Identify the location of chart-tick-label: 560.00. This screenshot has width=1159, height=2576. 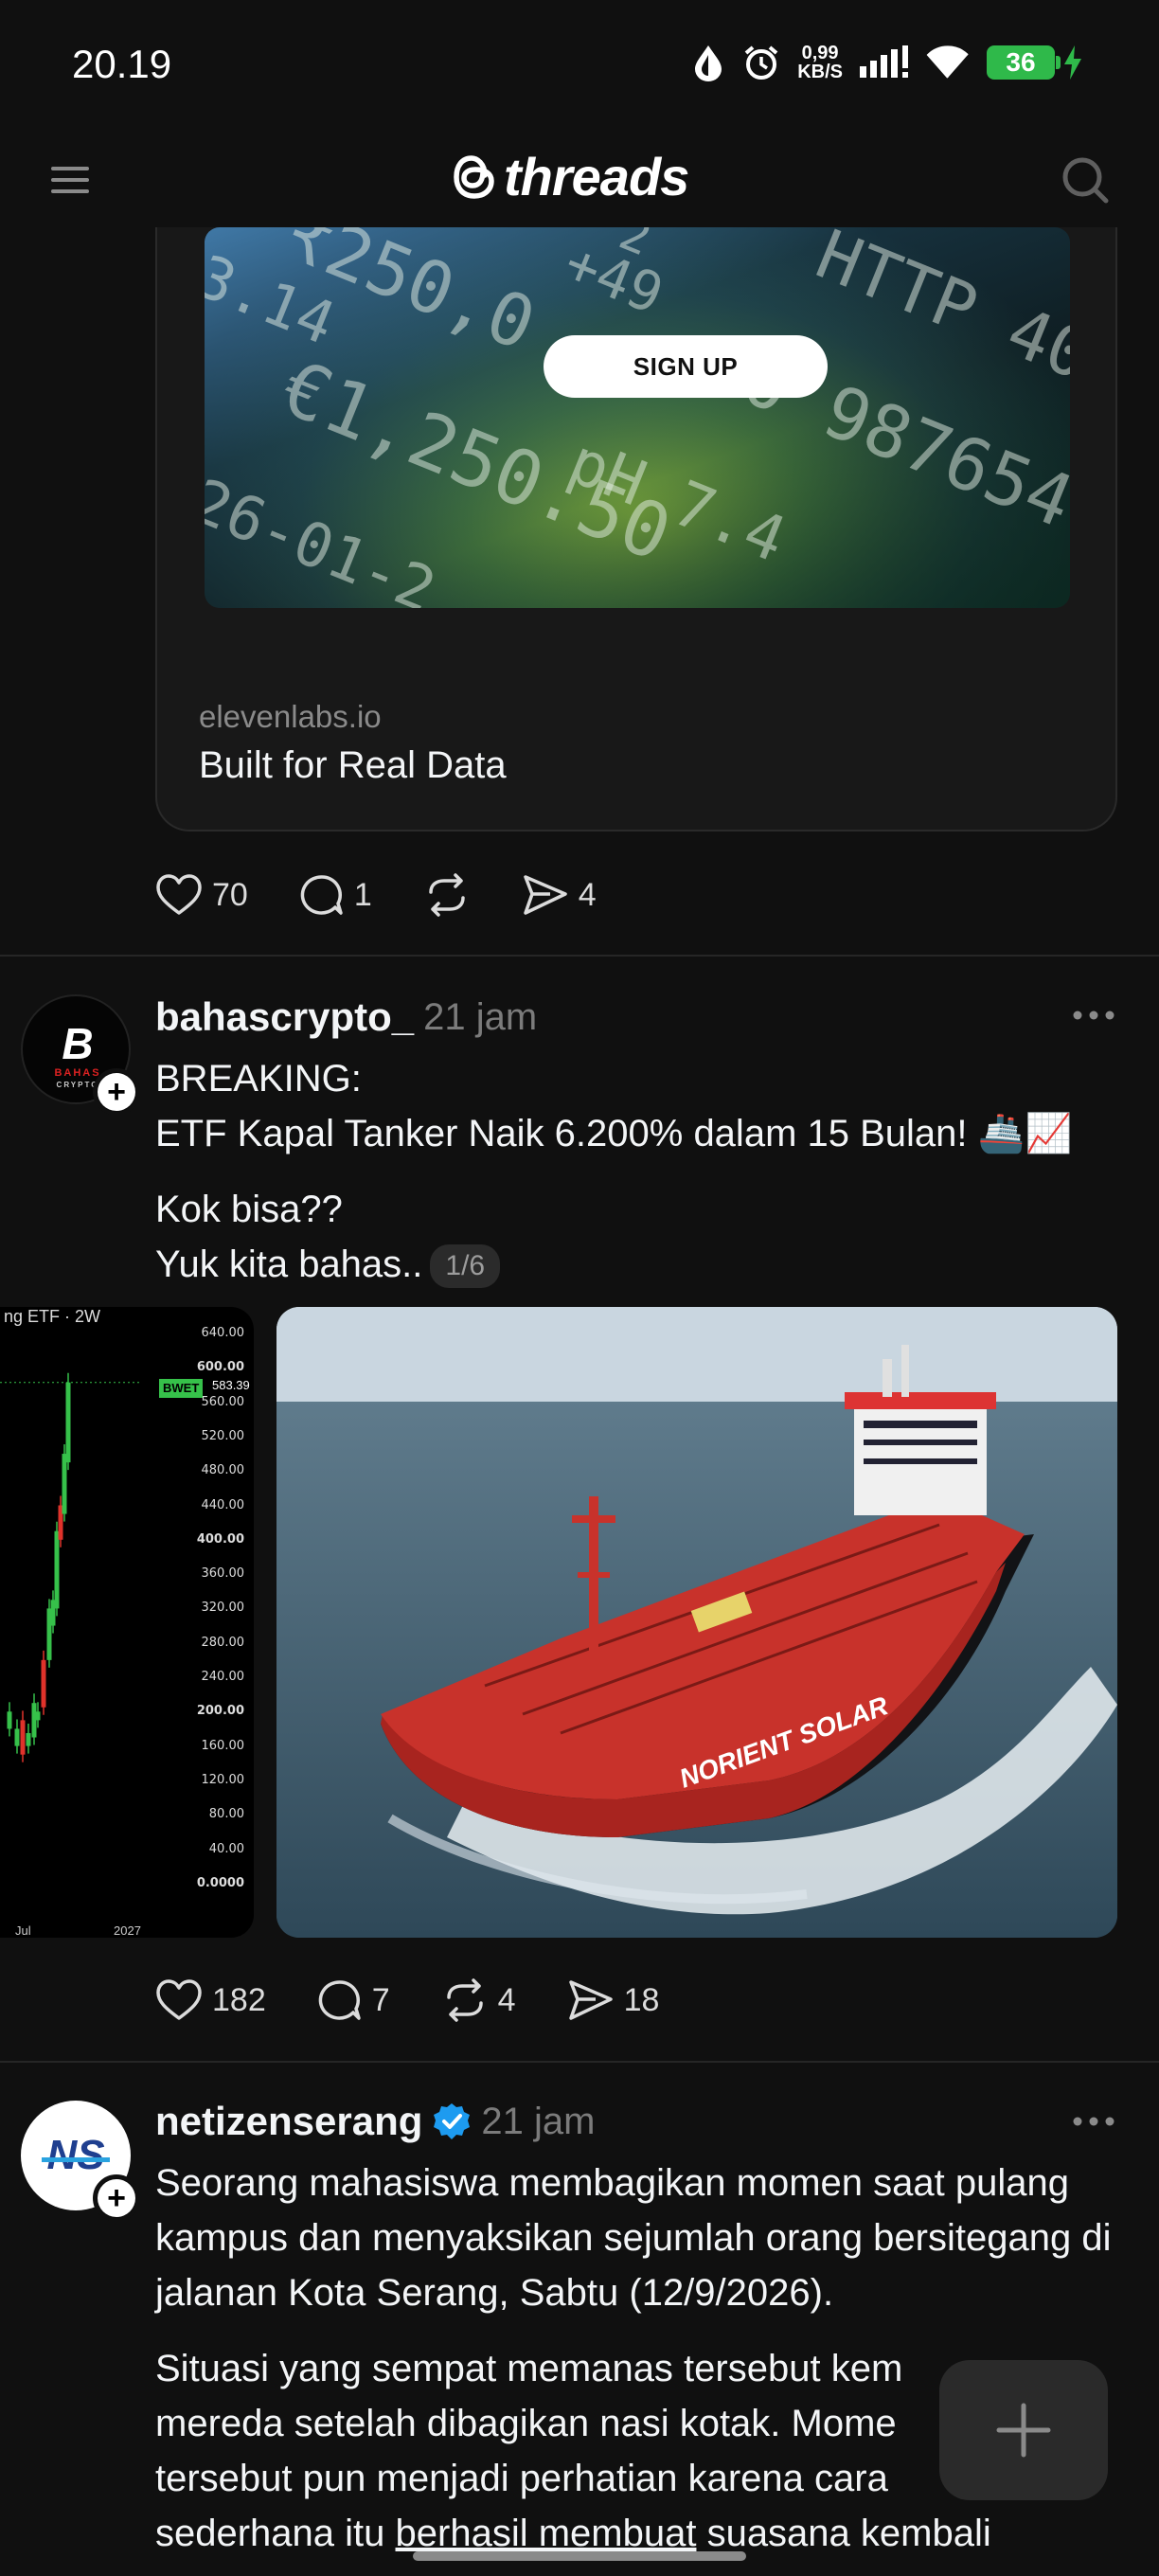
(223, 1401).